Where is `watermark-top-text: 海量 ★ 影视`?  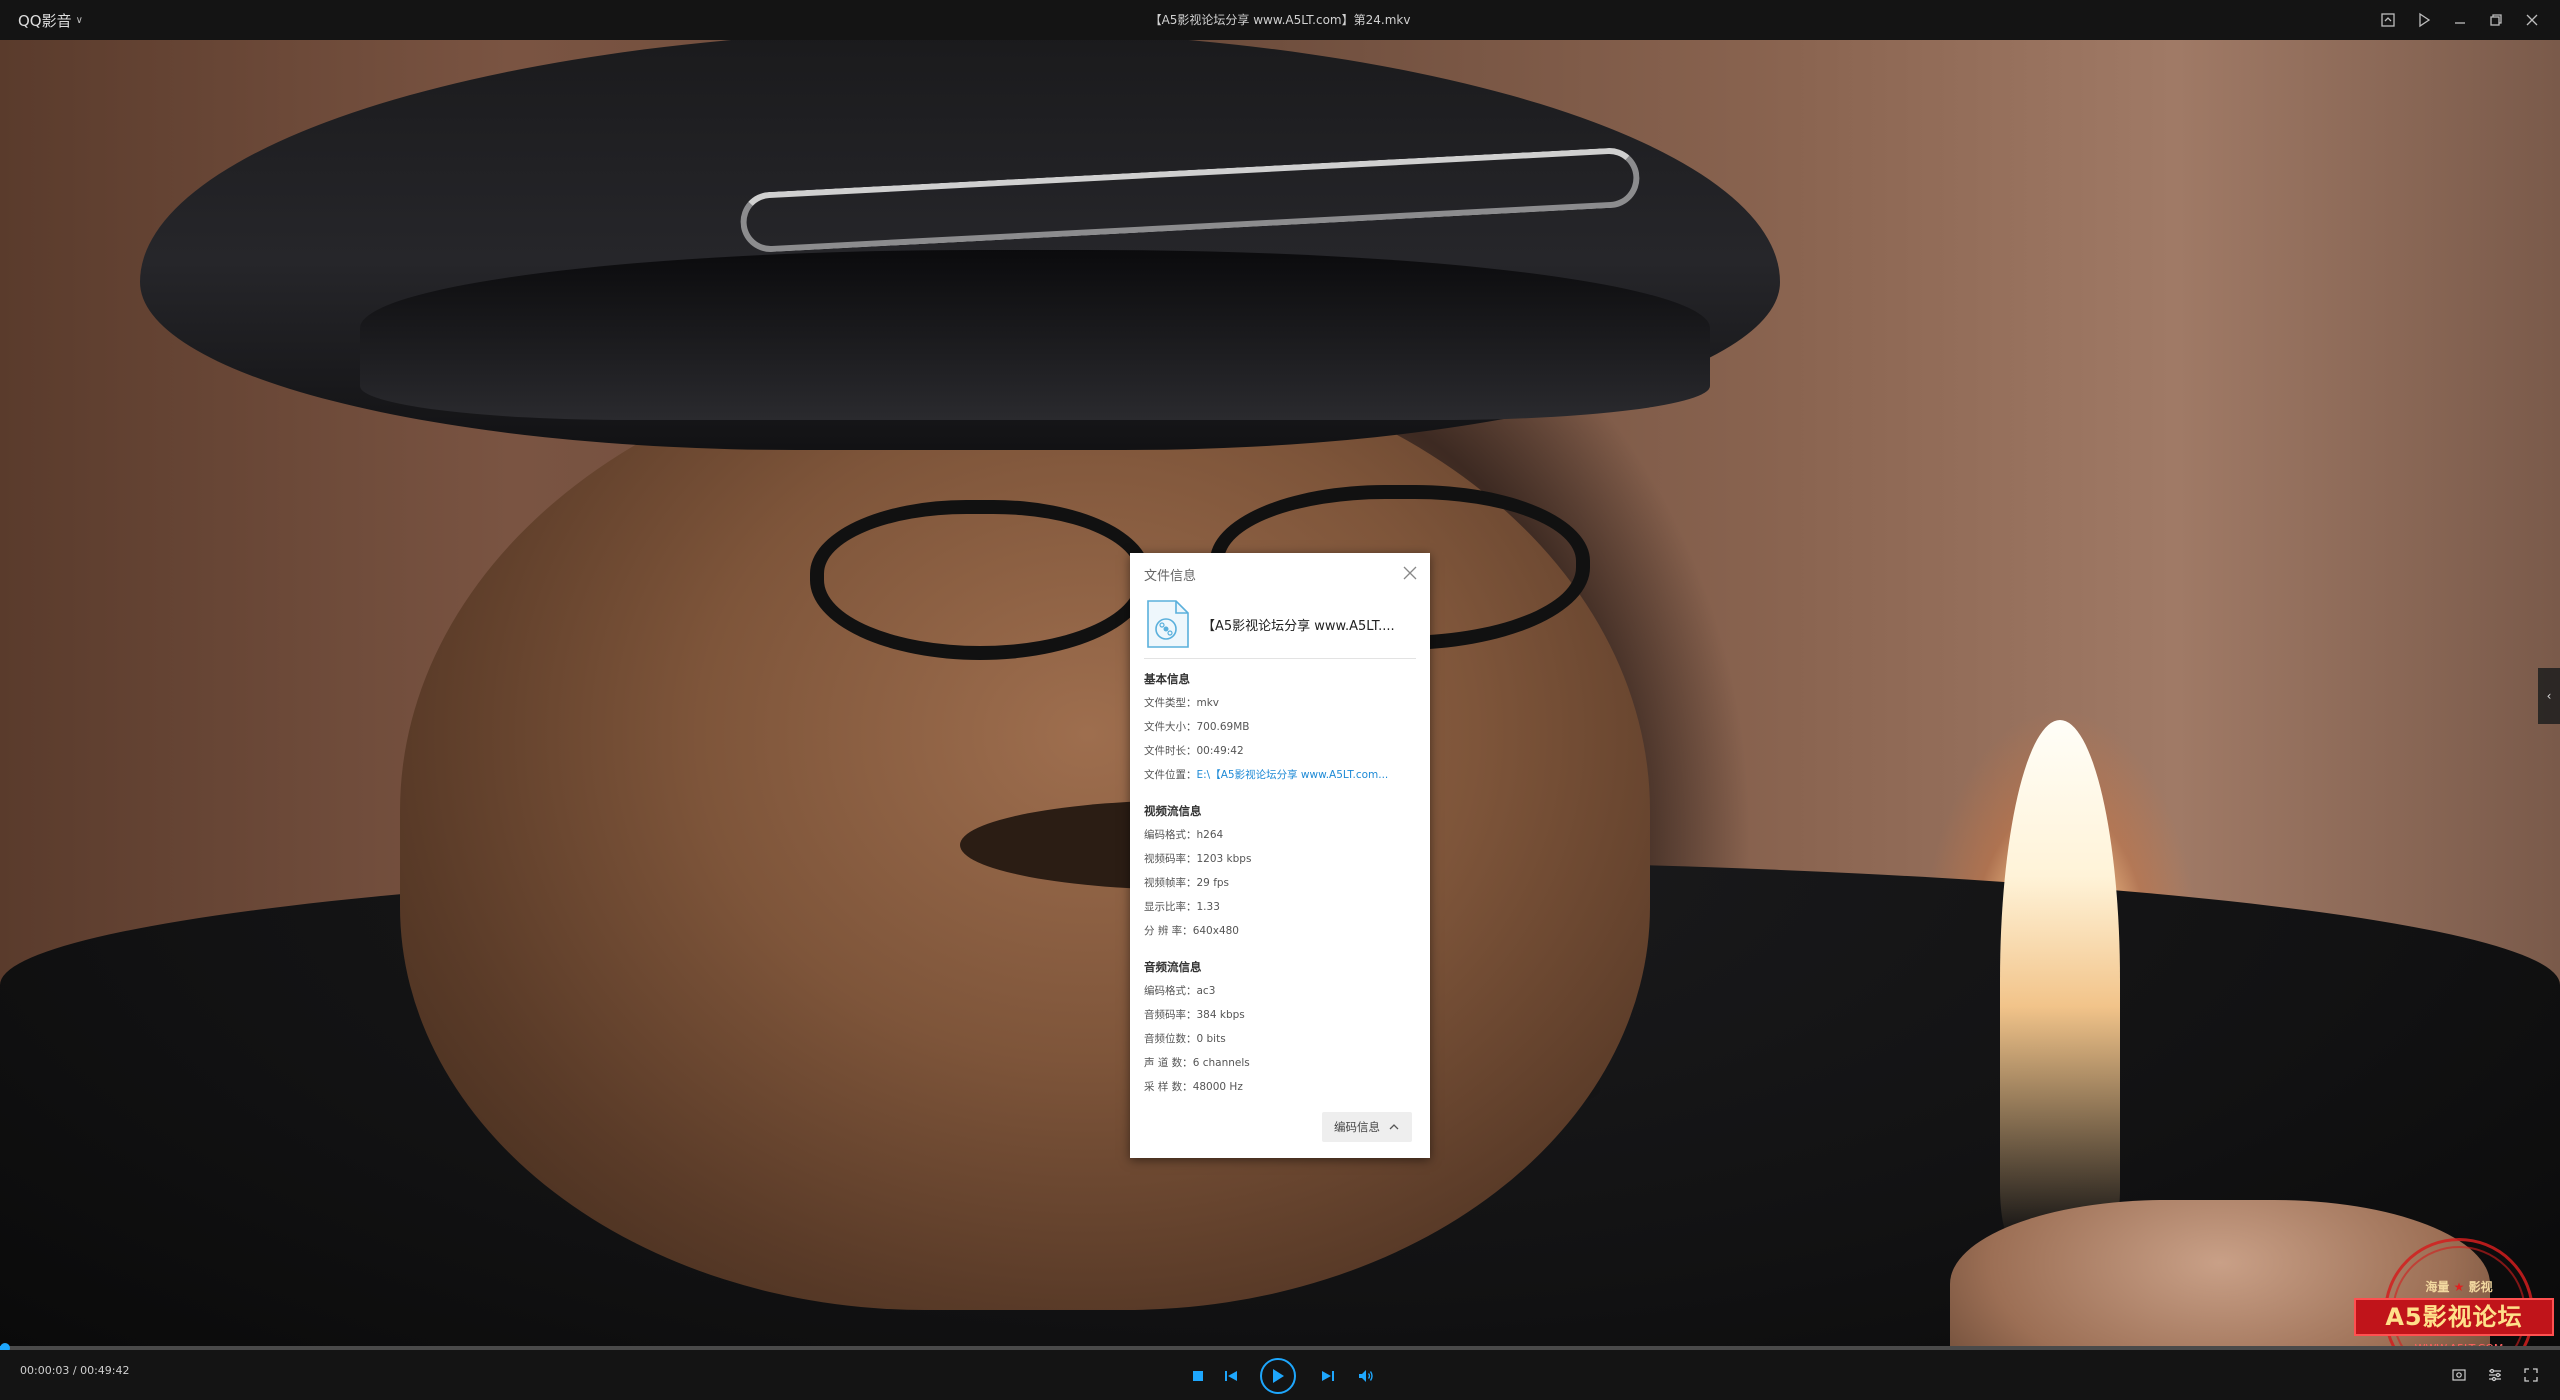 watermark-top-text: 海量 ★ 影视 is located at coordinates (2459, 1286).